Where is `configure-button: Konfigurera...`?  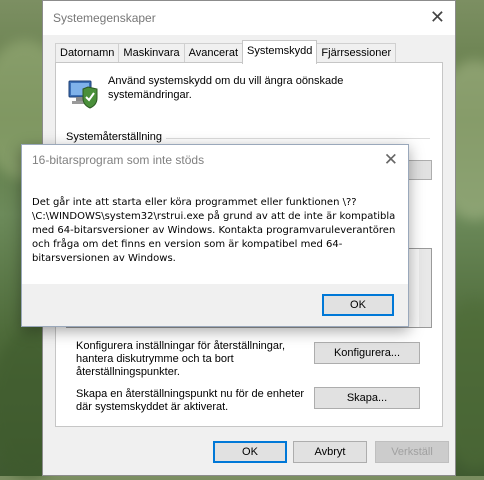 configure-button: Konfigurera... is located at coordinates (367, 353).